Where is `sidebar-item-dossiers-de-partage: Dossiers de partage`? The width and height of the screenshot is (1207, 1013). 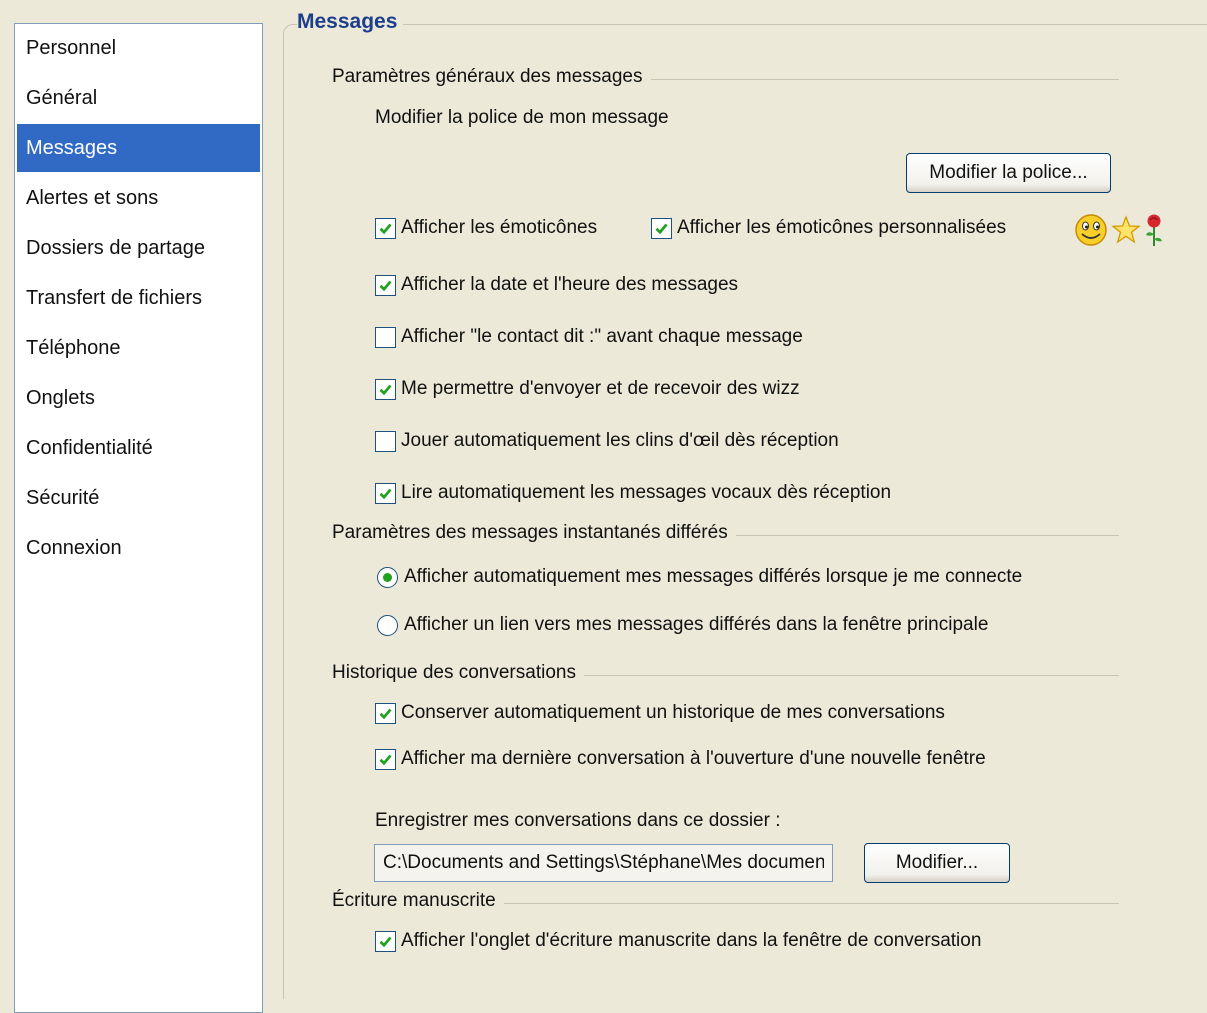 sidebar-item-dossiers-de-partage: Dossiers de partage is located at coordinates (138, 248).